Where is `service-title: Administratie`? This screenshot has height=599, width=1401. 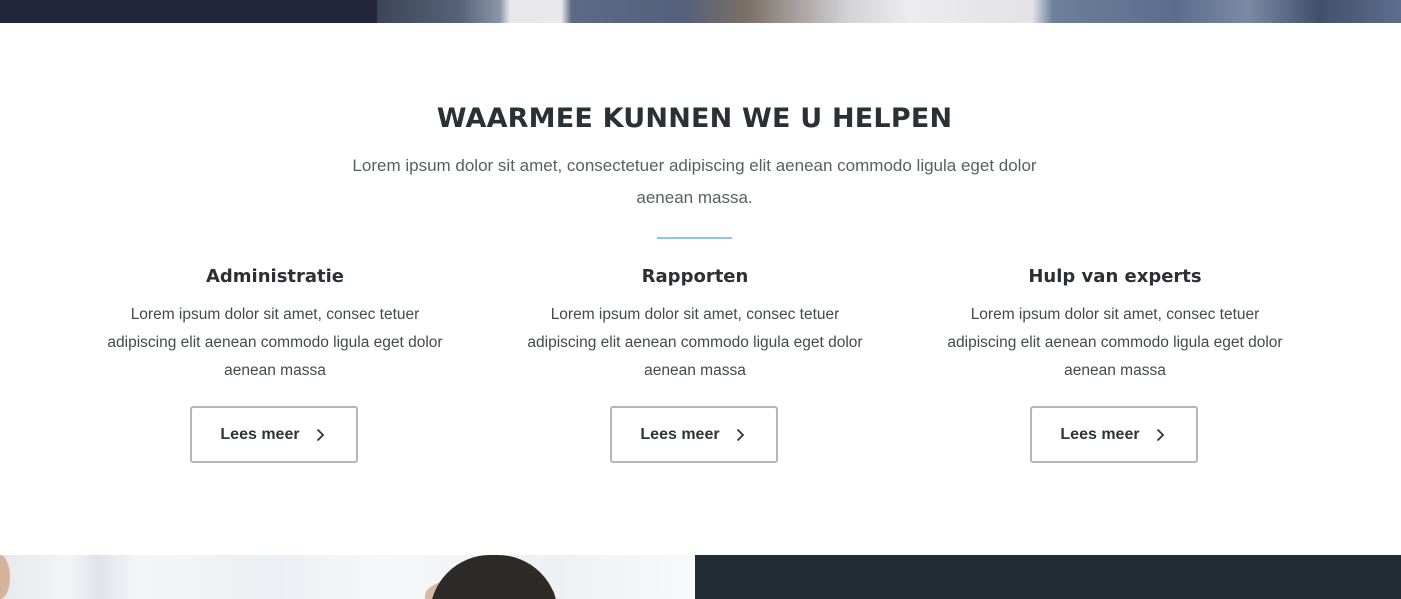 service-title: Administratie is located at coordinates (275, 276).